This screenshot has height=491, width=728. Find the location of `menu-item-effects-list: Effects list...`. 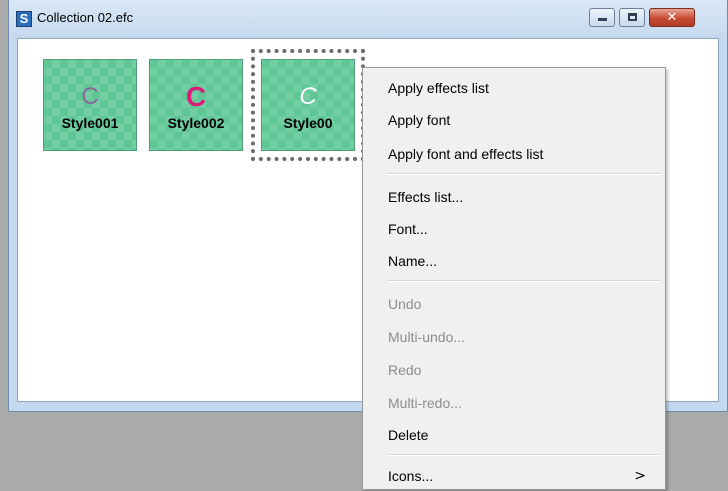

menu-item-effects-list: Effects list... is located at coordinates (514, 197).